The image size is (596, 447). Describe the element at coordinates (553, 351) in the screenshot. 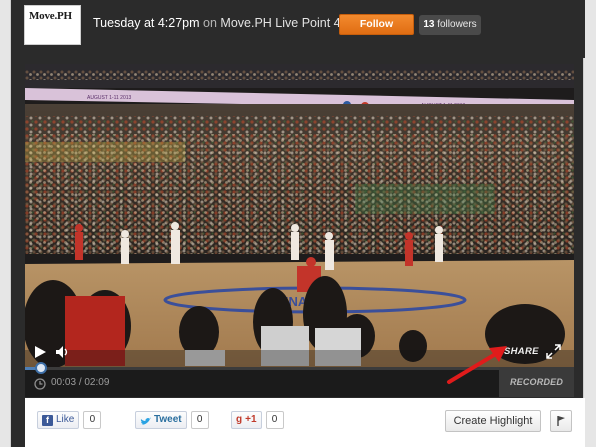

I see `fullscreen-icon` at that location.